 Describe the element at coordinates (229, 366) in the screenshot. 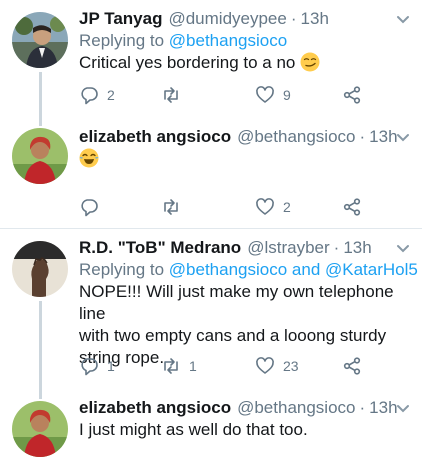

I see `tweet-actions: 1 1 23` at that location.